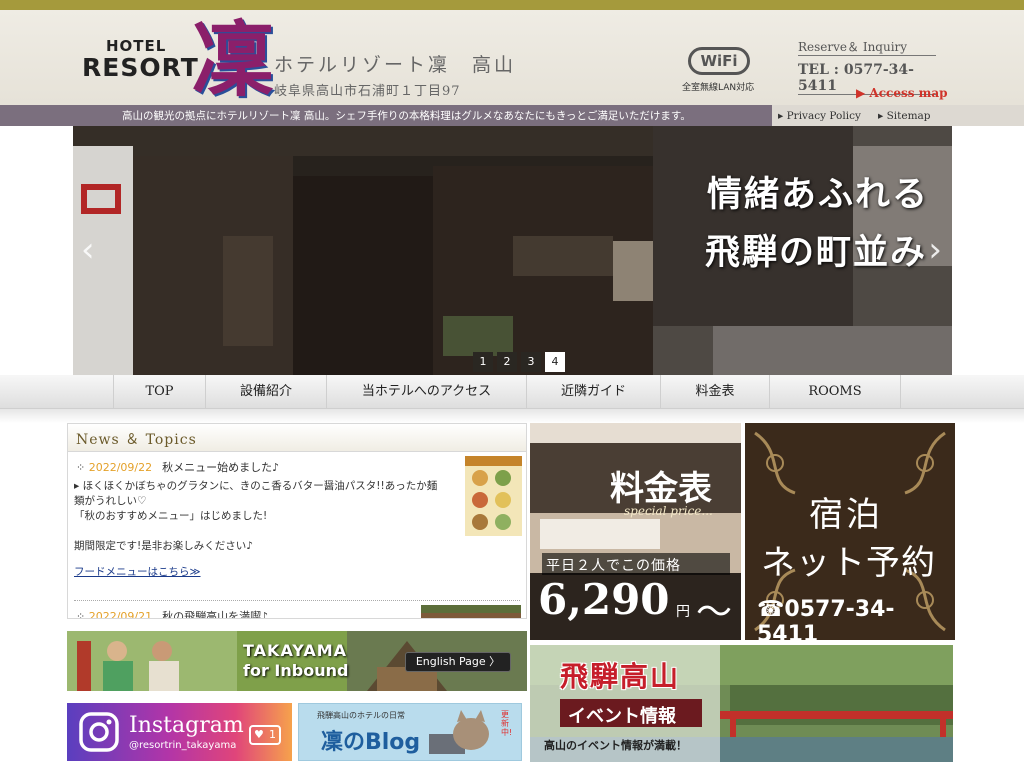 The width and height of the screenshot is (1024, 768). I want to click on heart-icon: ♥, so click(259, 734).